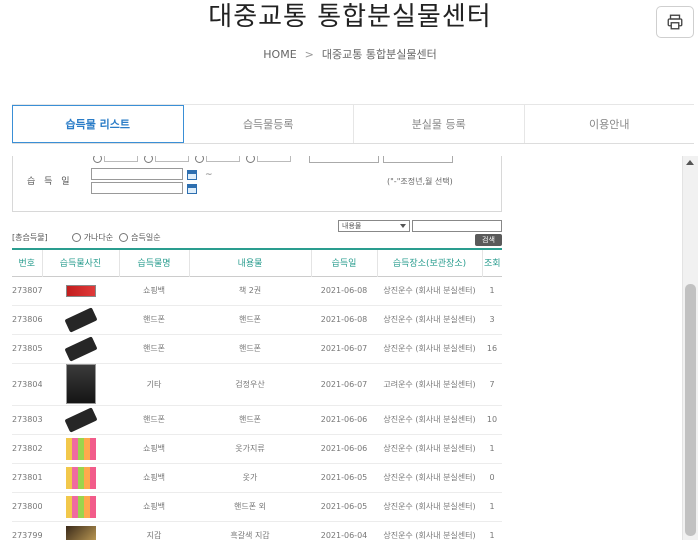  What do you see at coordinates (154, 384) in the screenshot?
I see `row-item-name: 기타` at bounding box center [154, 384].